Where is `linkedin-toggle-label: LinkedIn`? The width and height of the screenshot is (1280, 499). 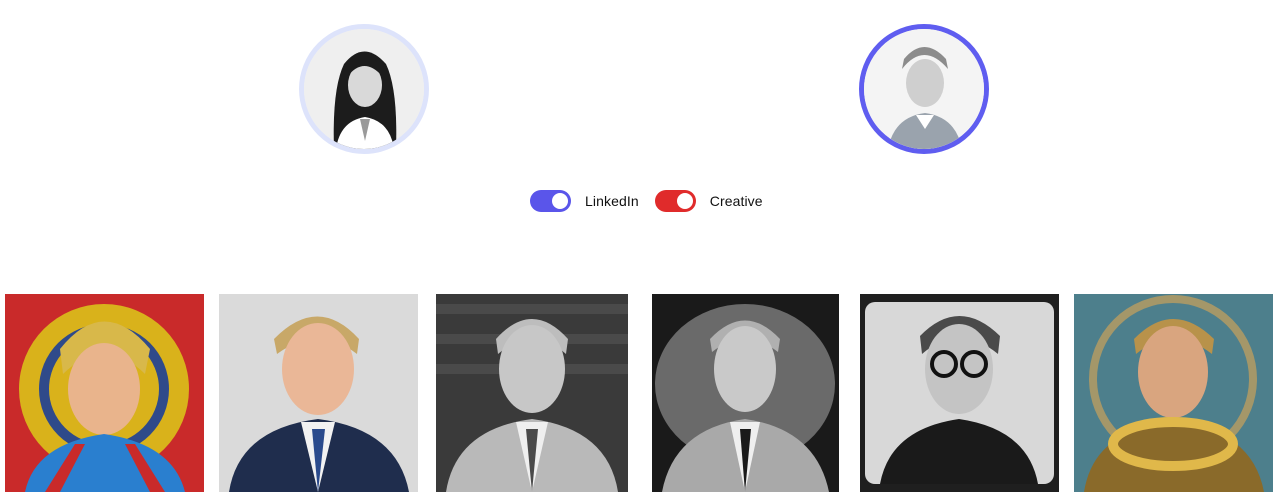 linkedin-toggle-label: LinkedIn is located at coordinates (612, 201).